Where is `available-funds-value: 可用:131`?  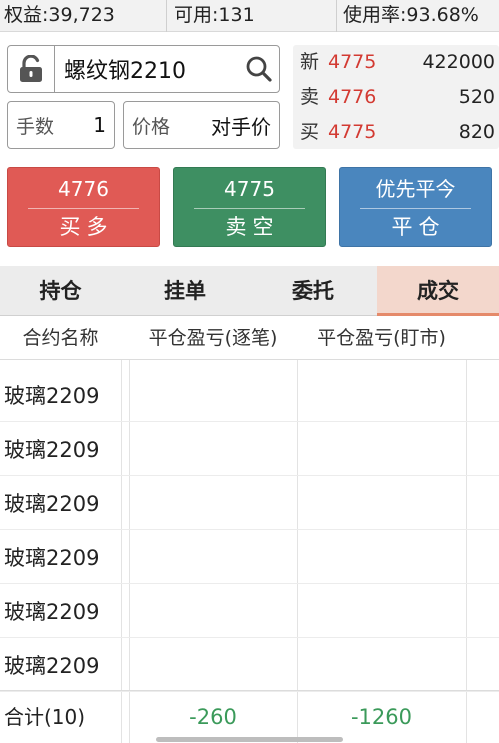 available-funds-value: 可用:131 is located at coordinates (252, 16).